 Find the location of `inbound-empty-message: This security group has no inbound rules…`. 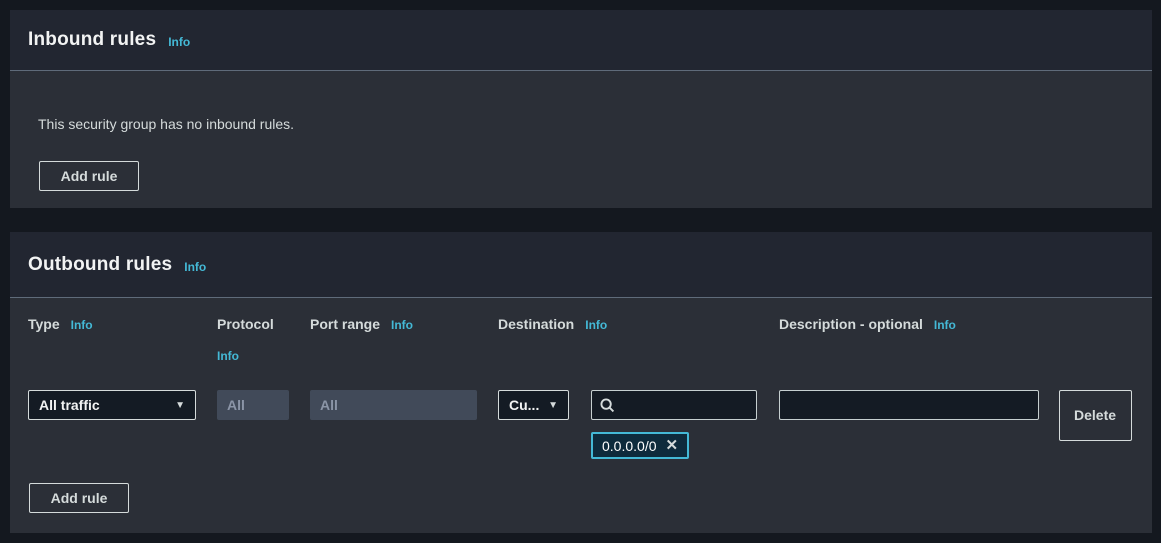

inbound-empty-message: This security group has no inbound rules… is located at coordinates (166, 124).